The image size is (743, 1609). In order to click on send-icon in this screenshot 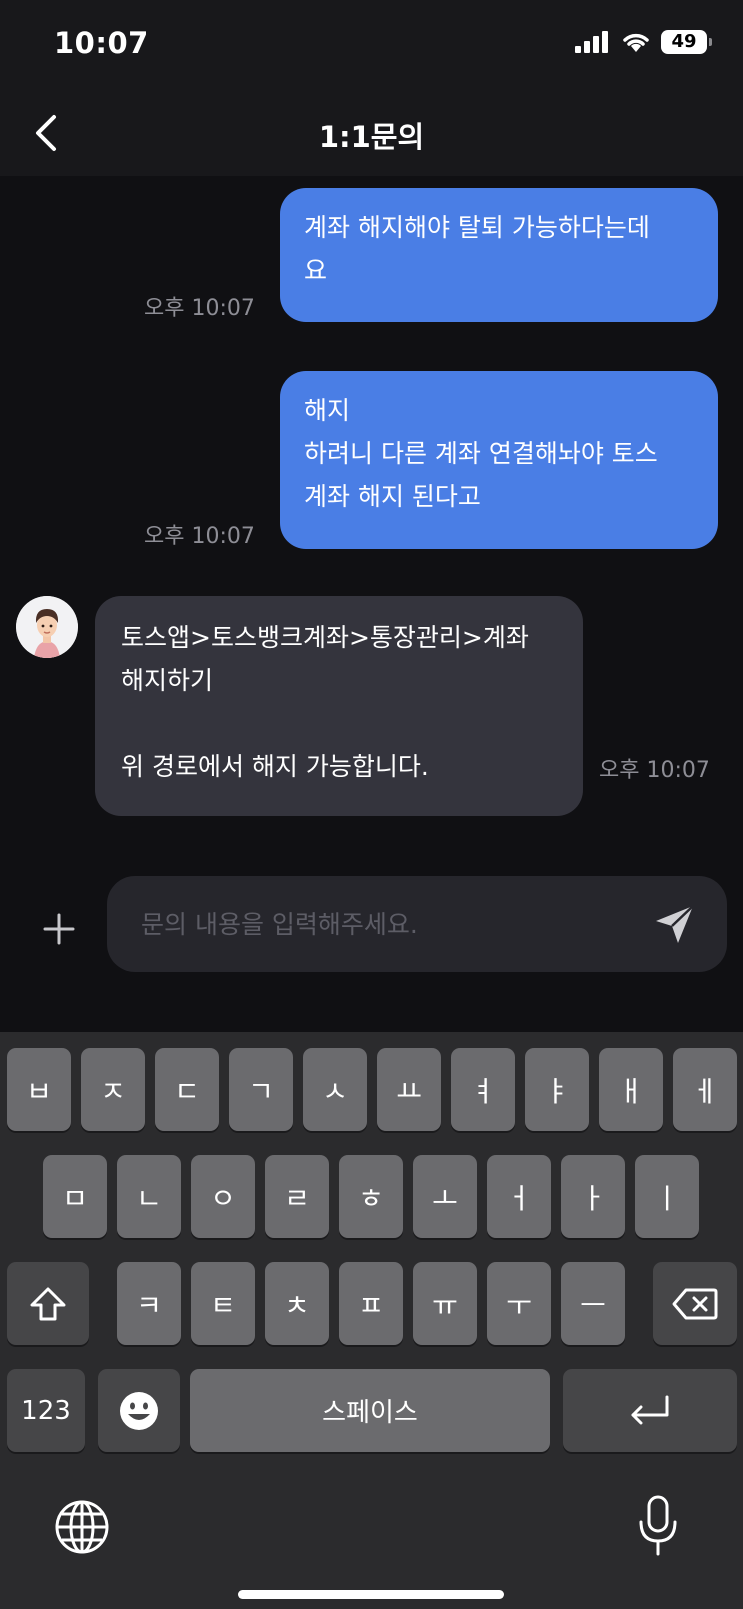, I will do `click(675, 924)`.